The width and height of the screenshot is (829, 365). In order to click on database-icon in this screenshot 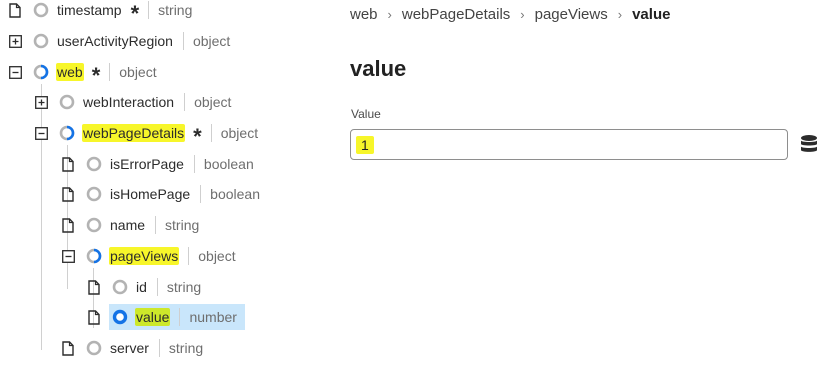, I will do `click(809, 144)`.